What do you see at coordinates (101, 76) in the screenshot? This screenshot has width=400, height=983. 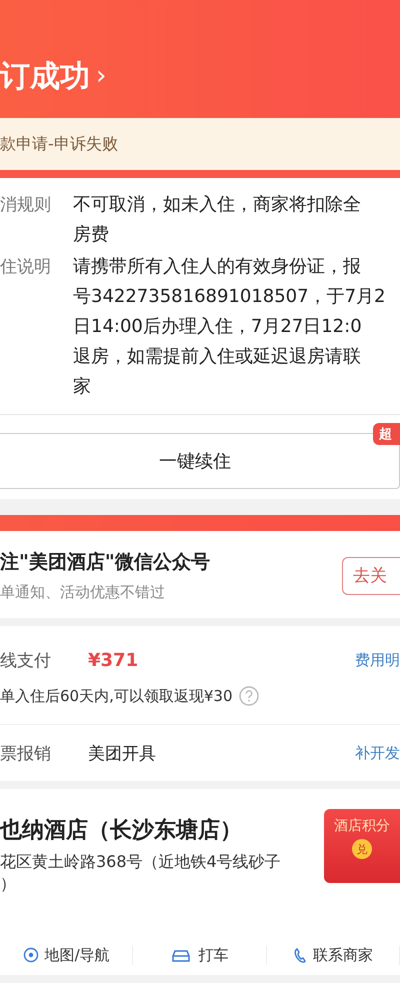 I see `chevron-icon: ›` at bounding box center [101, 76].